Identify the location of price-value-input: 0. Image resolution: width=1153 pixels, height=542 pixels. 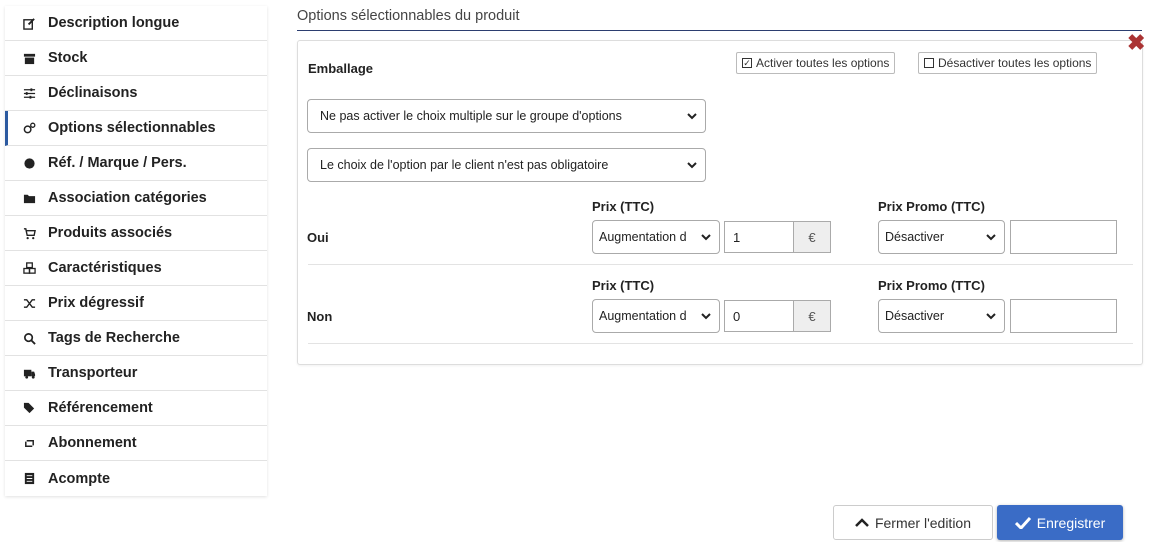
(759, 316).